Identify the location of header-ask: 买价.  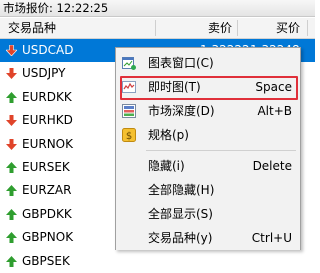
(288, 28).